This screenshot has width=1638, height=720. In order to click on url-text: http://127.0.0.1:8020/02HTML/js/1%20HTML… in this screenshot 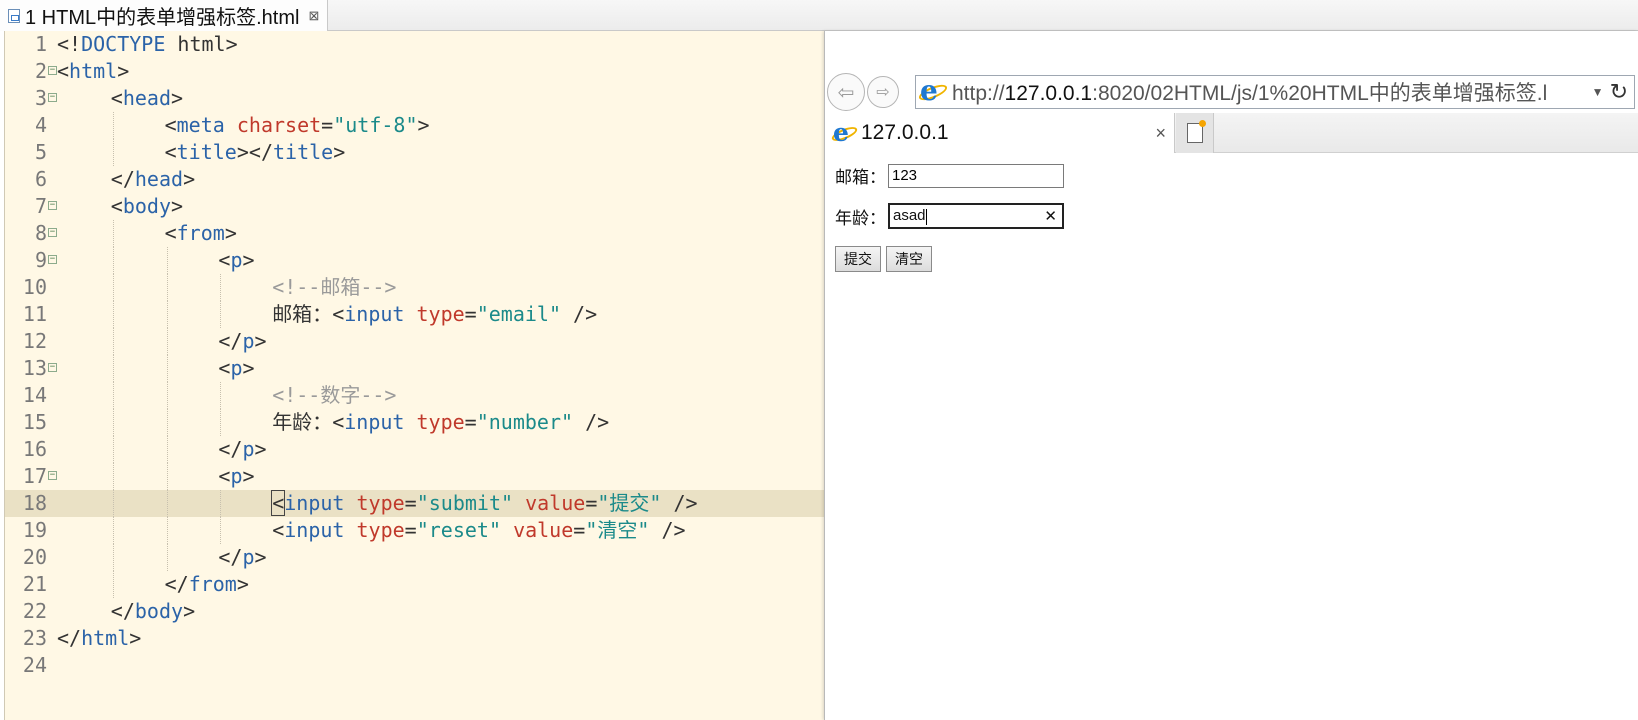, I will do `click(1269, 92)`.